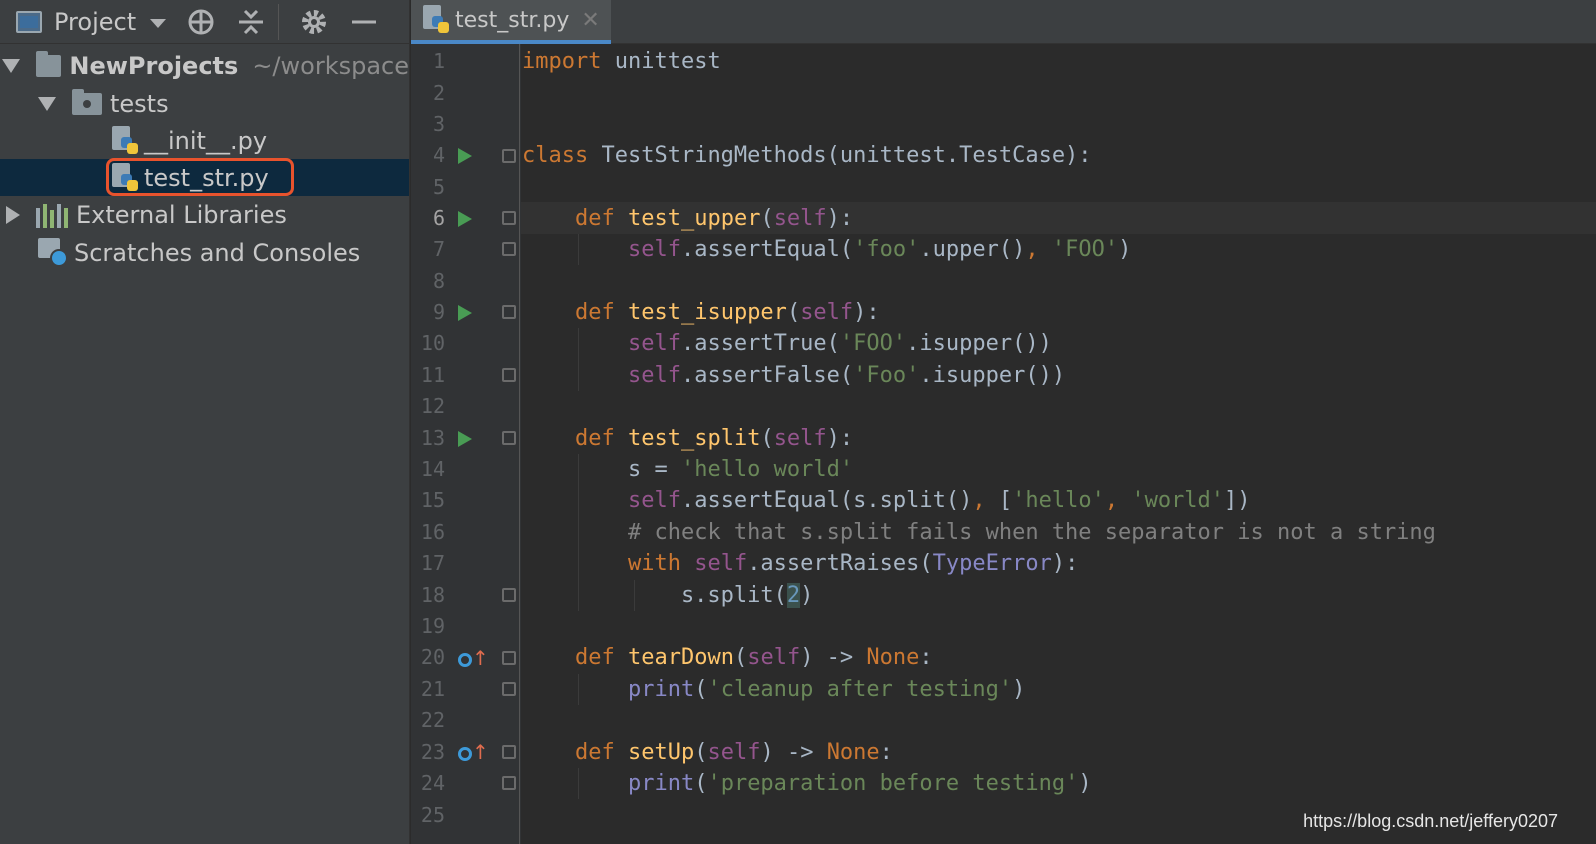  What do you see at coordinates (438, 281) in the screenshot?
I see `line-number: 8` at bounding box center [438, 281].